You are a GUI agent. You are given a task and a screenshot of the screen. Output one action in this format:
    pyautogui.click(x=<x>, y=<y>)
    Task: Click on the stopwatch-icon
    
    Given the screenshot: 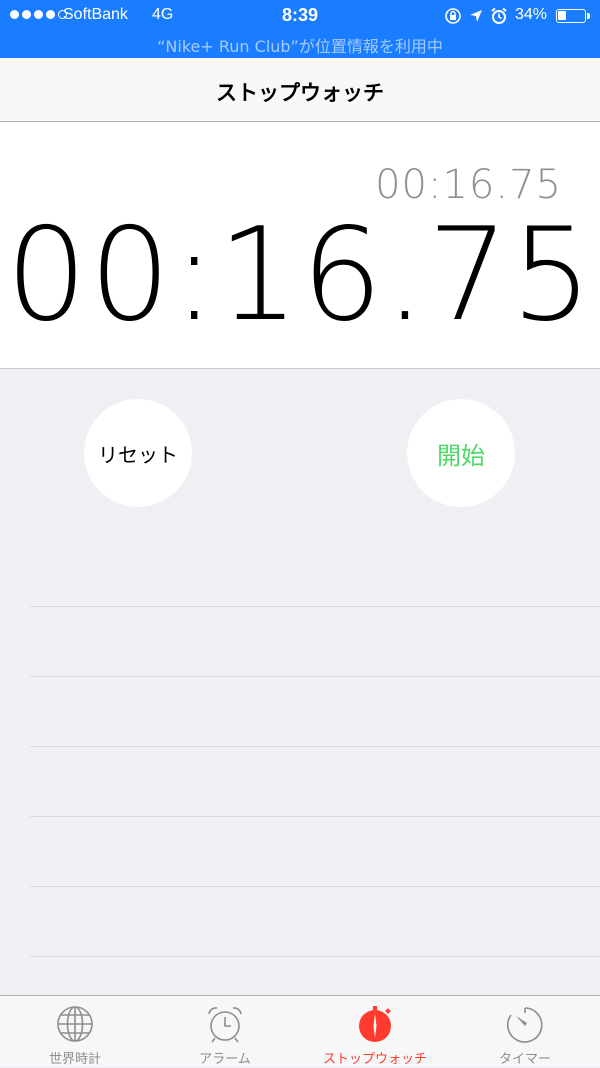 What is the action you would take?
    pyautogui.click(x=375, y=1024)
    